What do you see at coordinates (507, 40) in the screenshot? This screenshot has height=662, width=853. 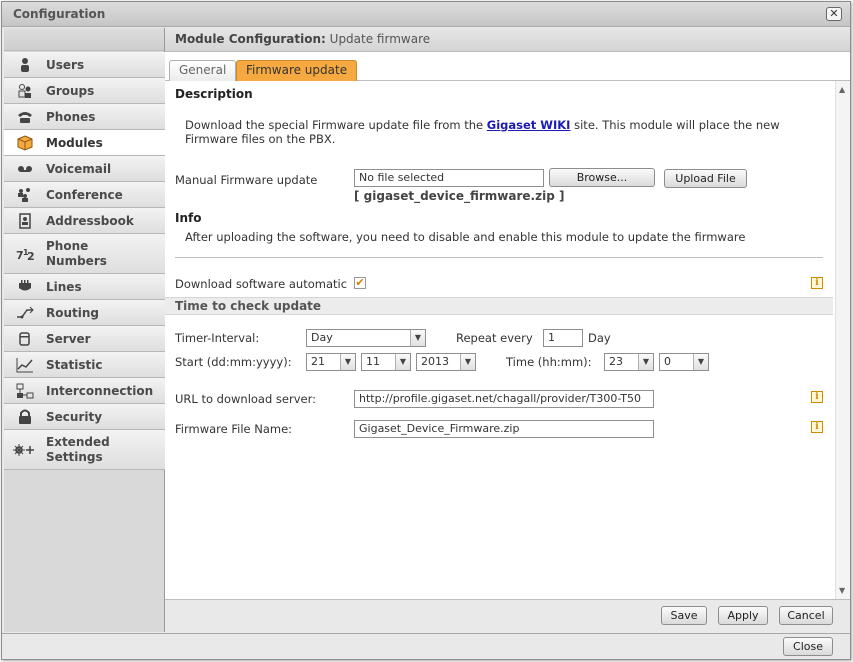 I see `module-header: Module Configuration: Update firmware` at bounding box center [507, 40].